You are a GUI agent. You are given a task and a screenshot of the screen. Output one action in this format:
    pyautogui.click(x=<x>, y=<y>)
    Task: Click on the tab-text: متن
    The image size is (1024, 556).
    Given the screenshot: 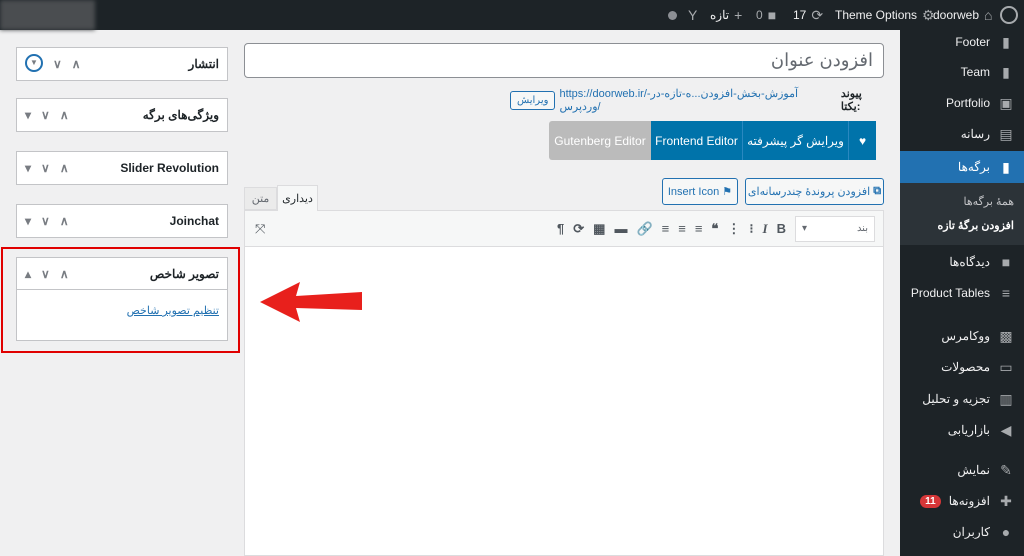 What is the action you would take?
    pyautogui.click(x=260, y=198)
    